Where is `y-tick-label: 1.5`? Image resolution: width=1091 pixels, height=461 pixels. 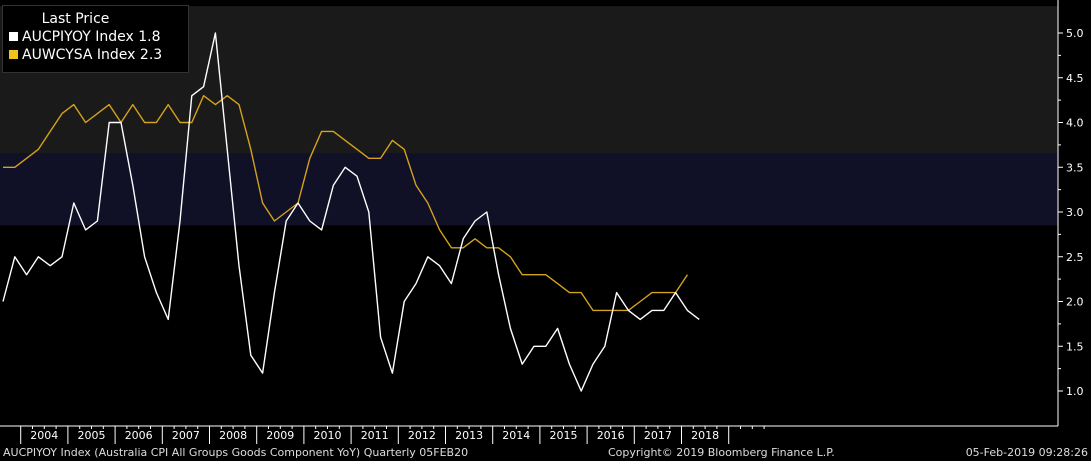
y-tick-label: 1.5 is located at coordinates (1075, 346).